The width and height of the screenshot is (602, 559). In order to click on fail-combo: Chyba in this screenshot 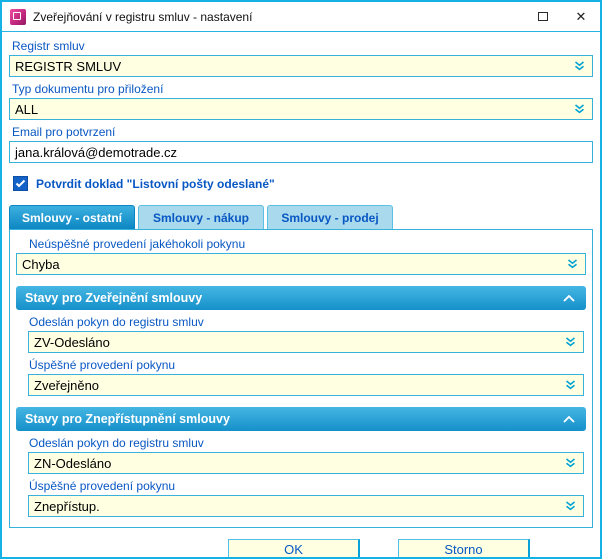, I will do `click(301, 264)`.